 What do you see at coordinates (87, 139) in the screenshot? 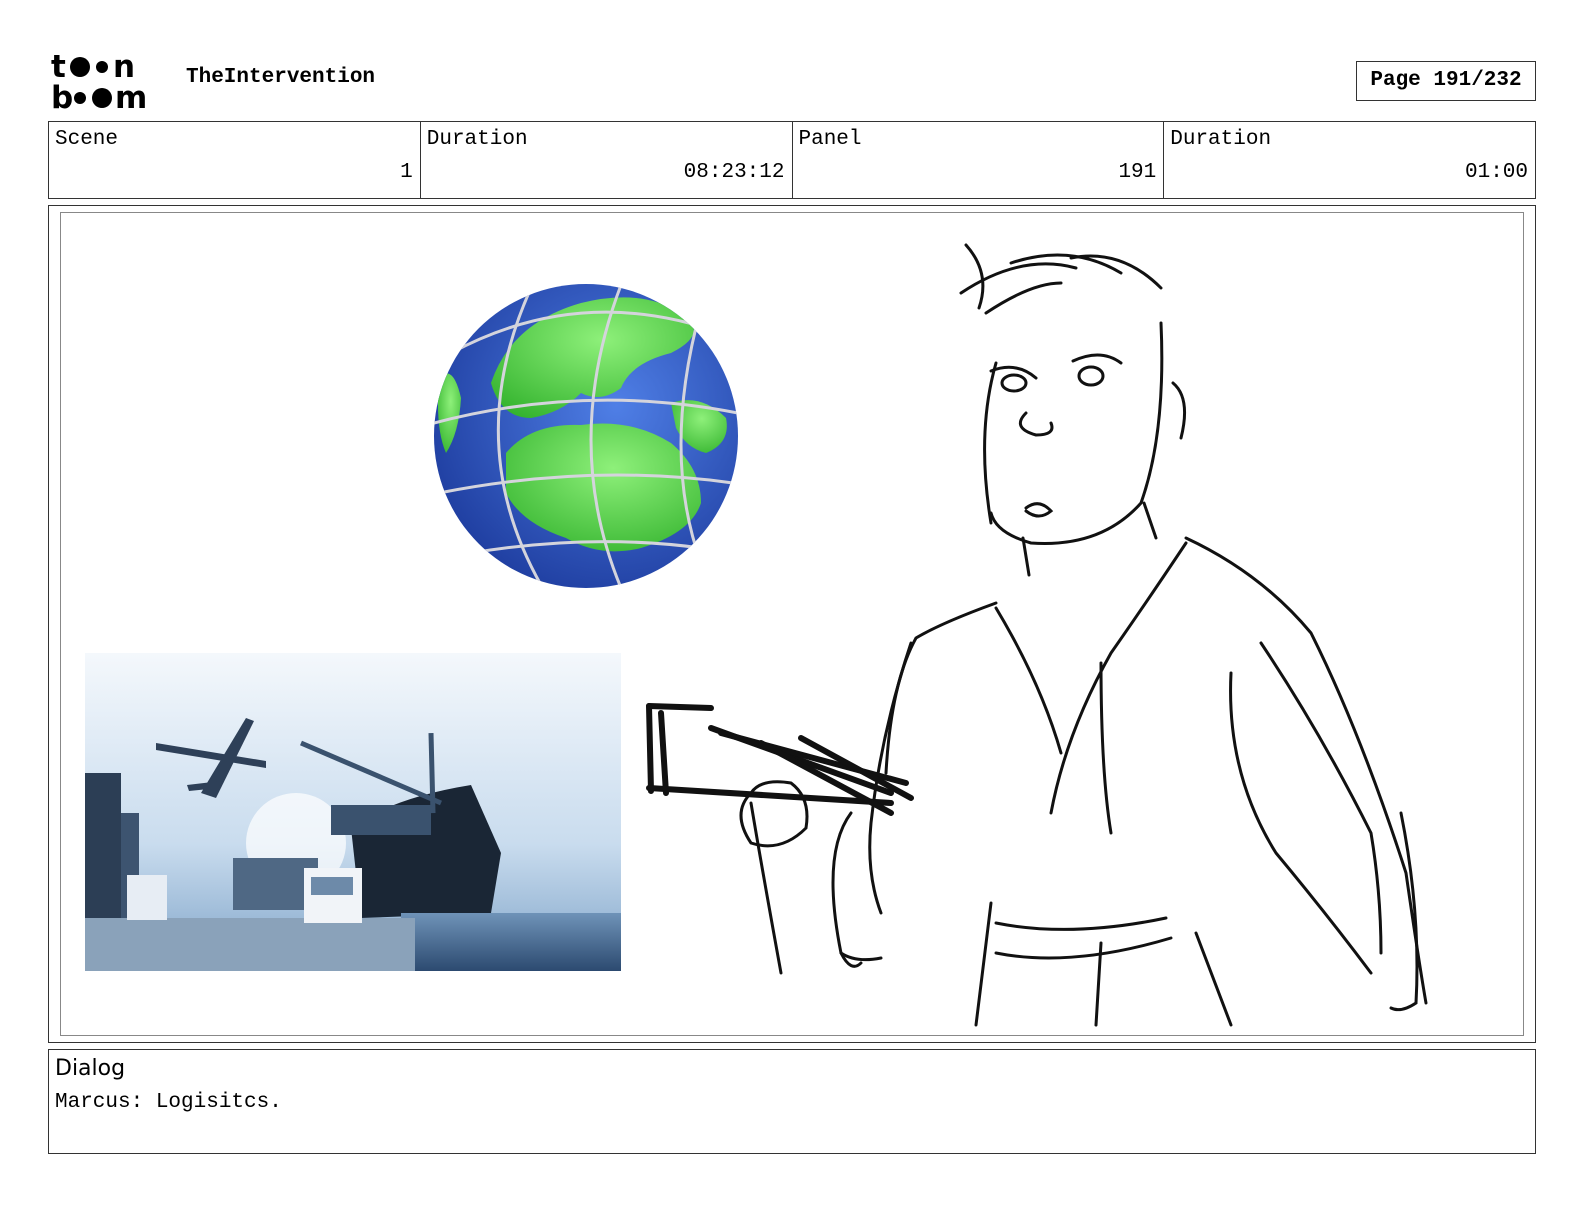
I see `scene-label: Scene` at bounding box center [87, 139].